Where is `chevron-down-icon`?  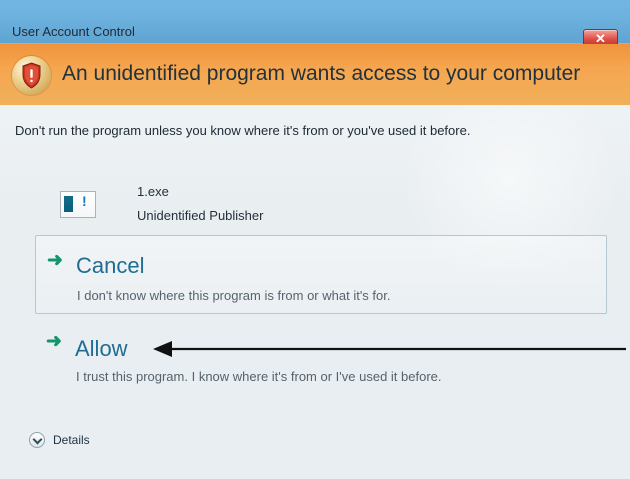
chevron-down-icon is located at coordinates (37, 440).